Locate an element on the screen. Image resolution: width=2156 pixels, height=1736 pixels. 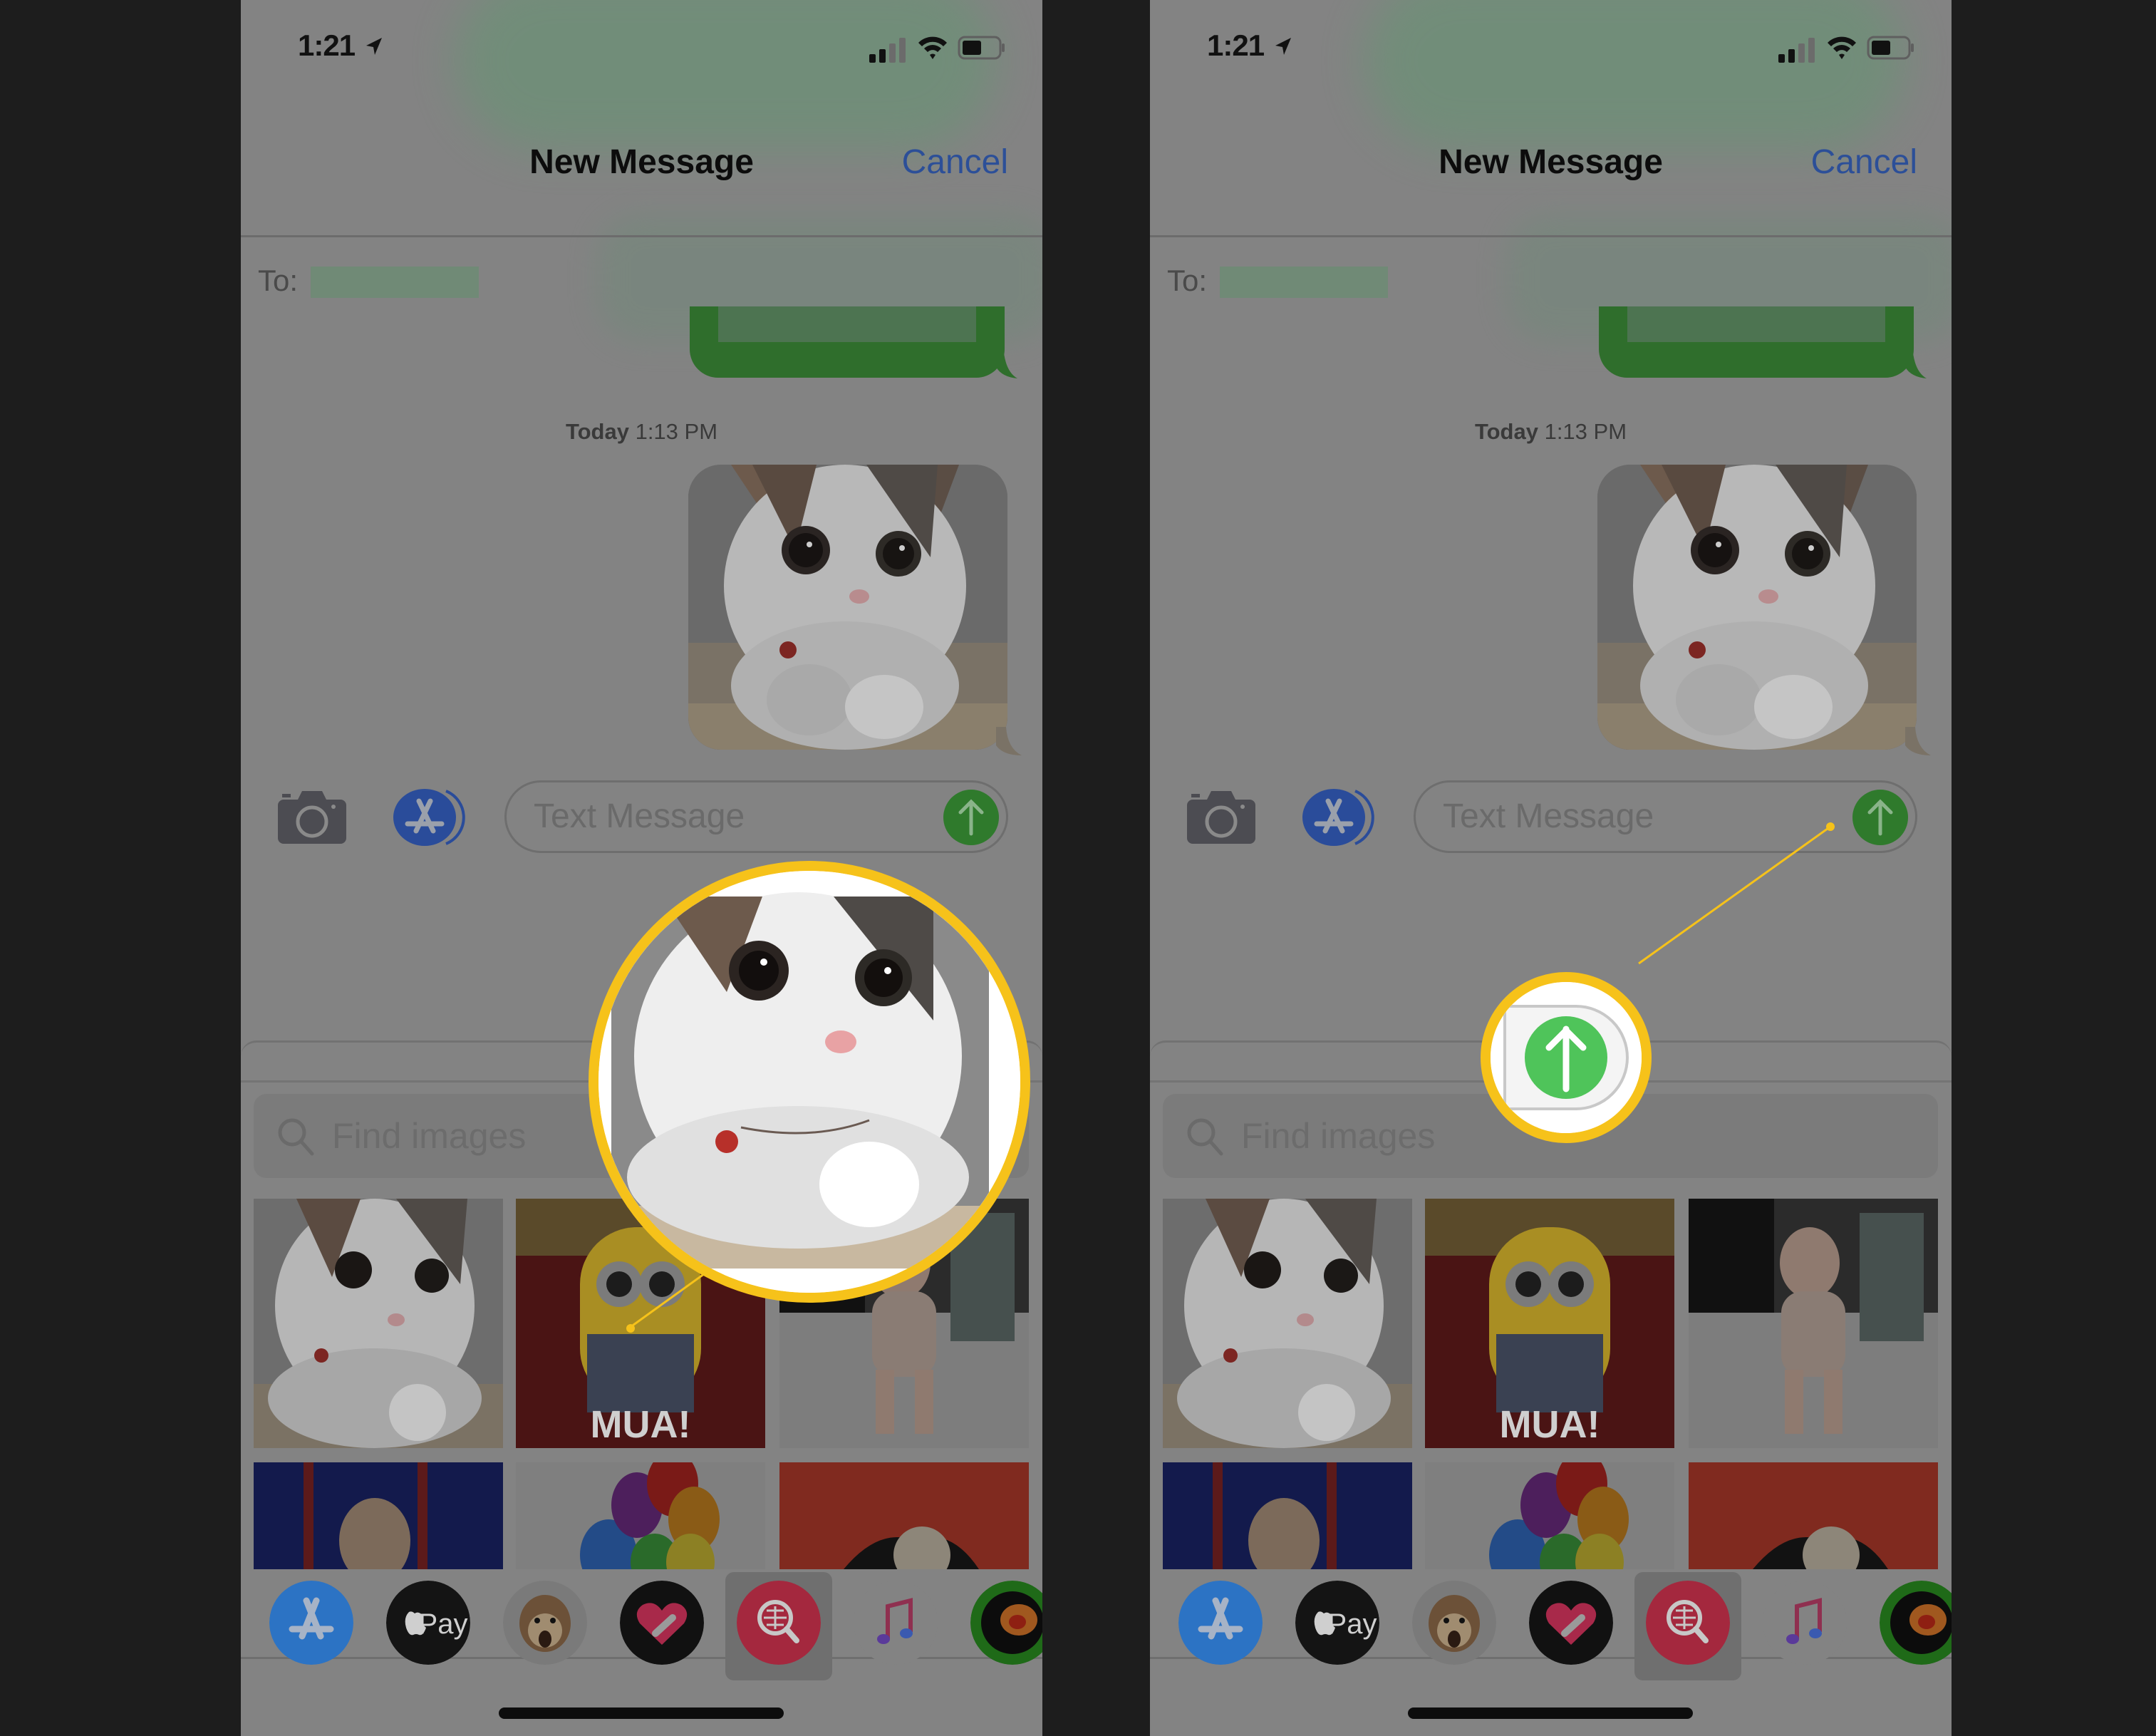
magnified-callout-cat-gif is located at coordinates (810, 1082).